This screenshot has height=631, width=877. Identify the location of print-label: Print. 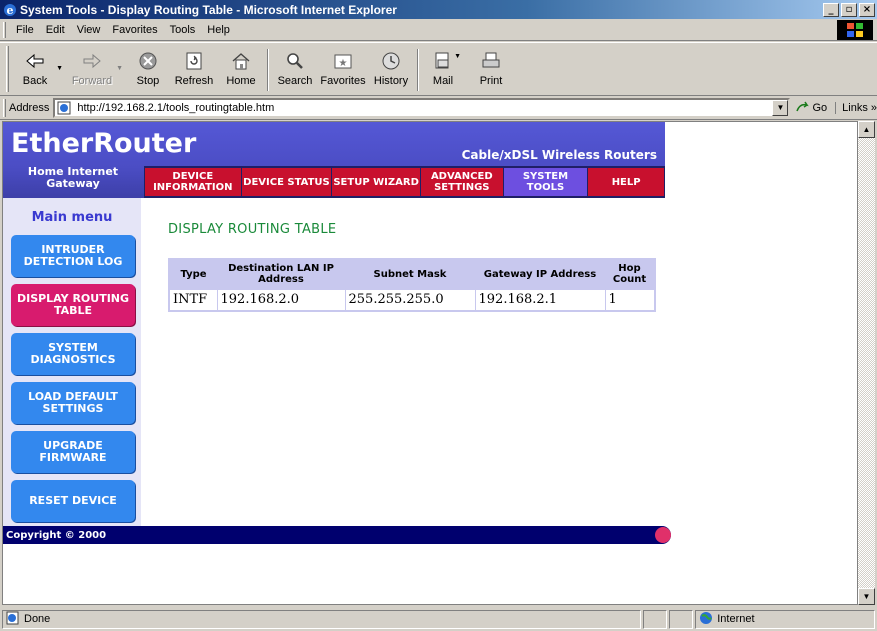
(491, 81).